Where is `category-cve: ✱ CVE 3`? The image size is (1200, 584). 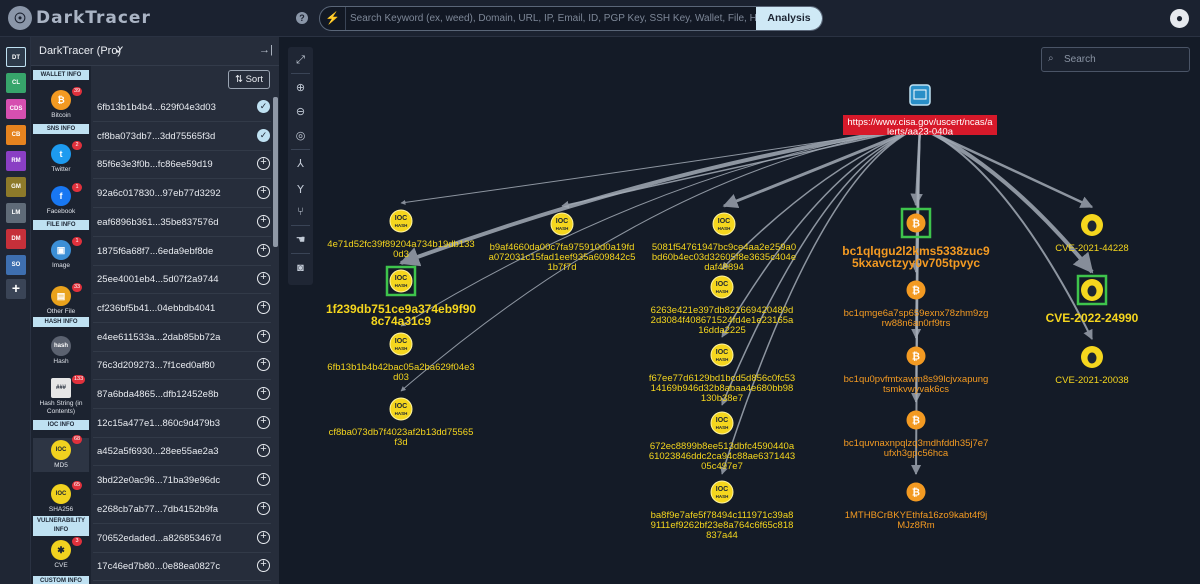 category-cve: ✱ CVE 3 is located at coordinates (61, 553).